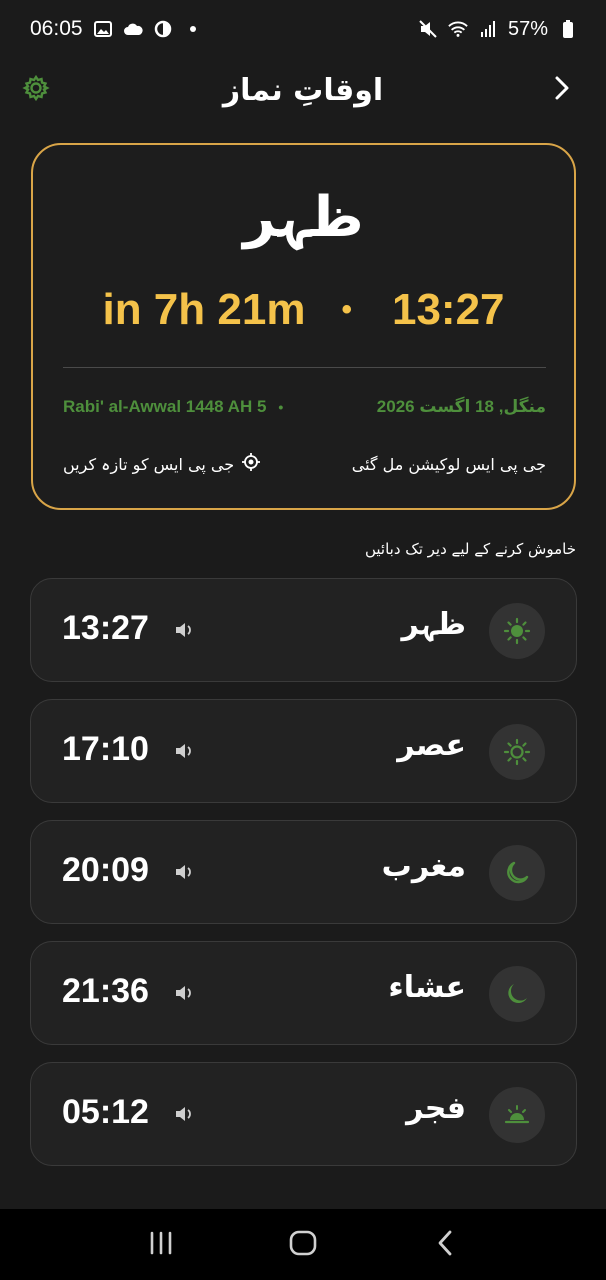 This screenshot has width=606, height=1280. What do you see at coordinates (193, 29) in the screenshot?
I see `dot-icon` at bounding box center [193, 29].